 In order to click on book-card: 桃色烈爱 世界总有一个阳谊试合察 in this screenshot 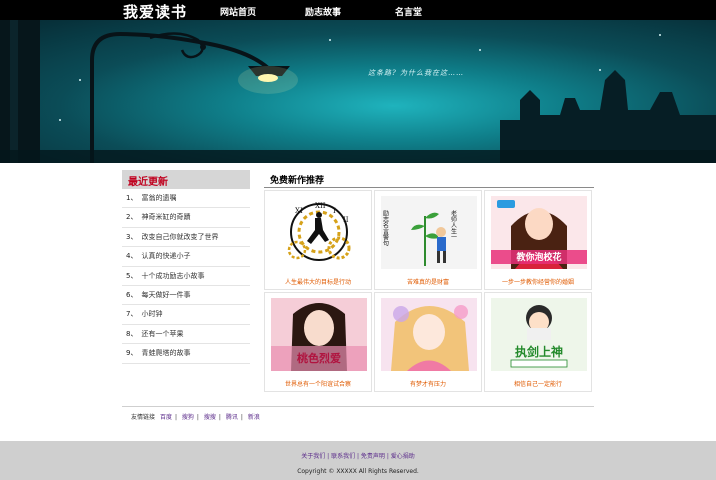, I will do `click(318, 342)`.